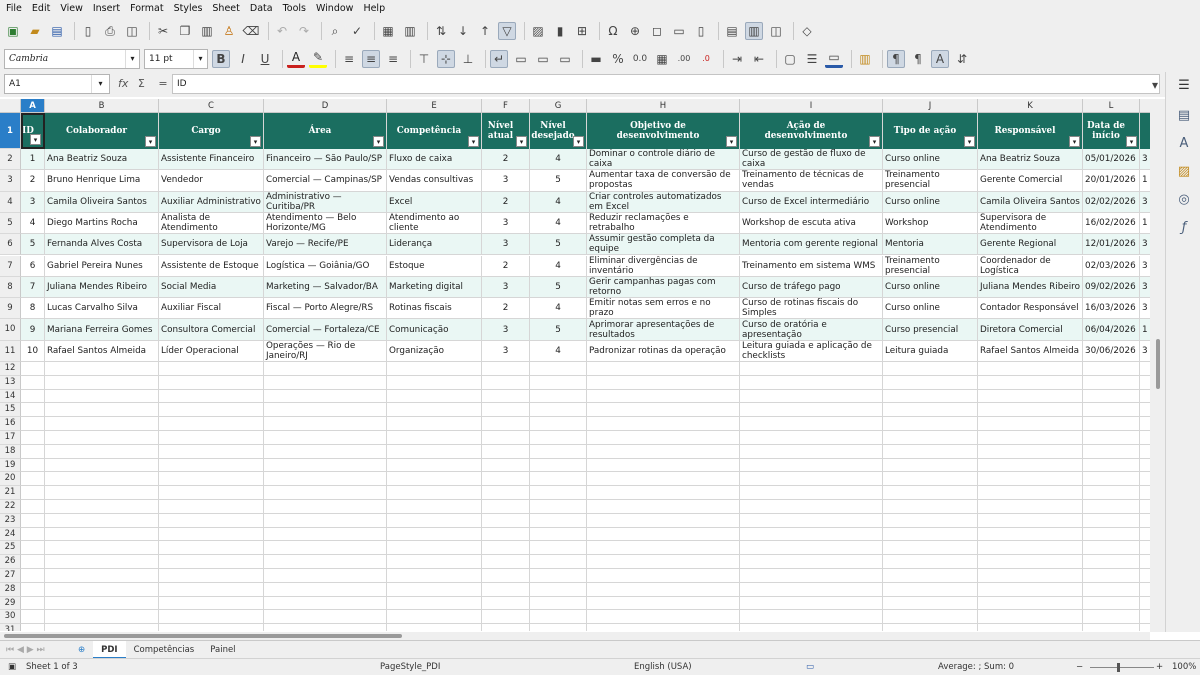  Describe the element at coordinates (203, 636) in the screenshot. I see `scroll-thumb` at that location.